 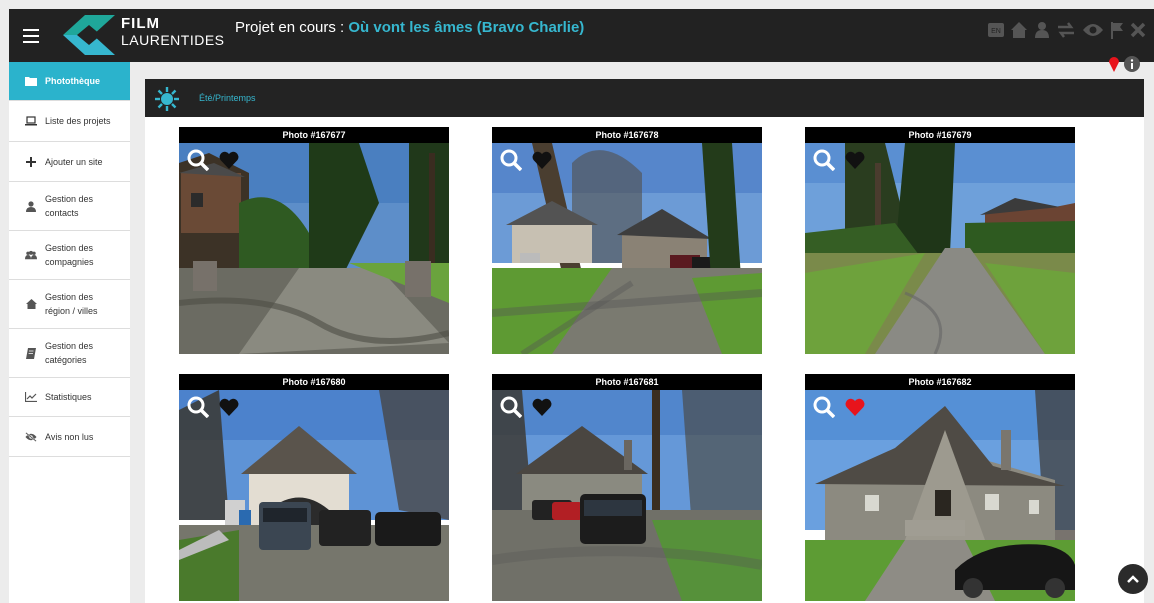 I want to click on sidebar-item-statistiques: Statistiques, so click(x=69, y=397).